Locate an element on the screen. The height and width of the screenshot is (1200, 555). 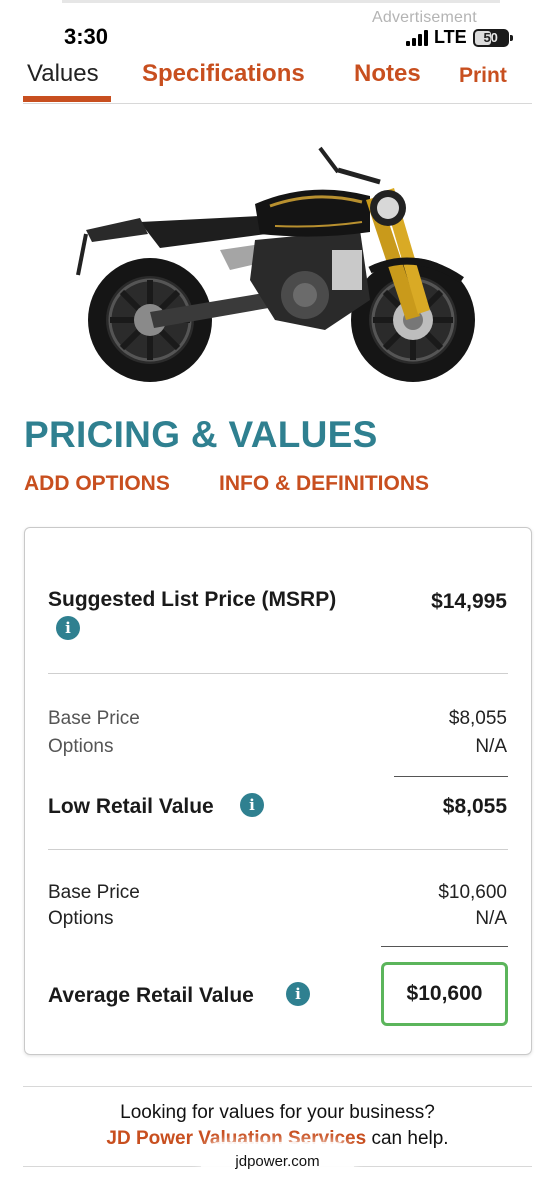
active-tab-indicator is located at coordinates (67, 99).